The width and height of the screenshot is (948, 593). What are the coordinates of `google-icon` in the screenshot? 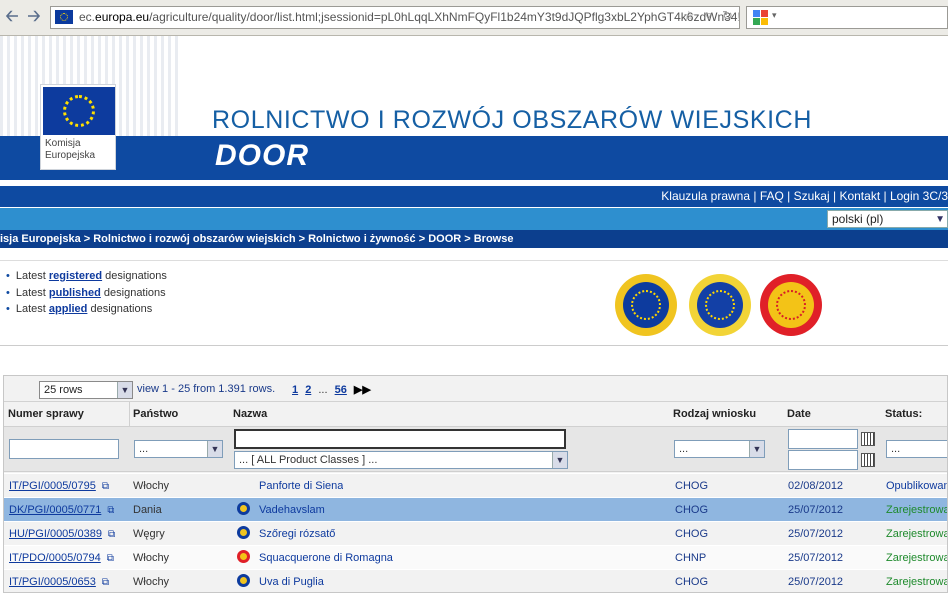 It's located at (761, 18).